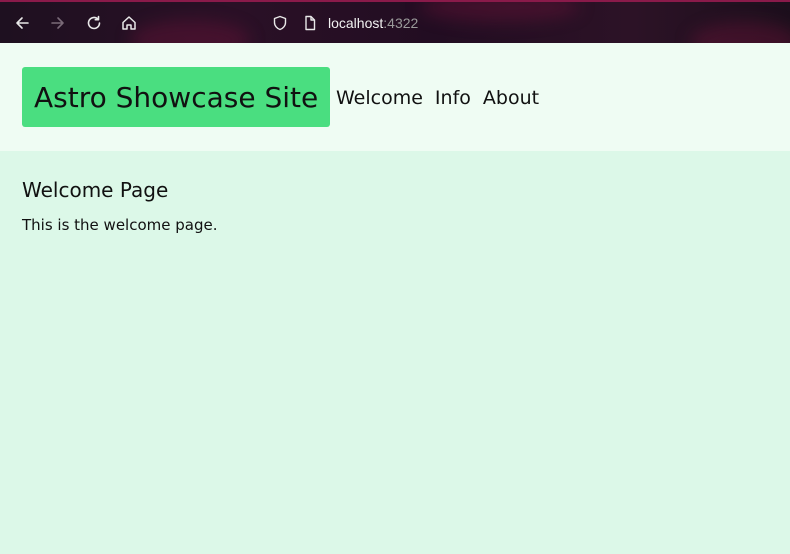 The width and height of the screenshot is (790, 554). I want to click on site-nav: Welcome Info About, so click(437, 98).